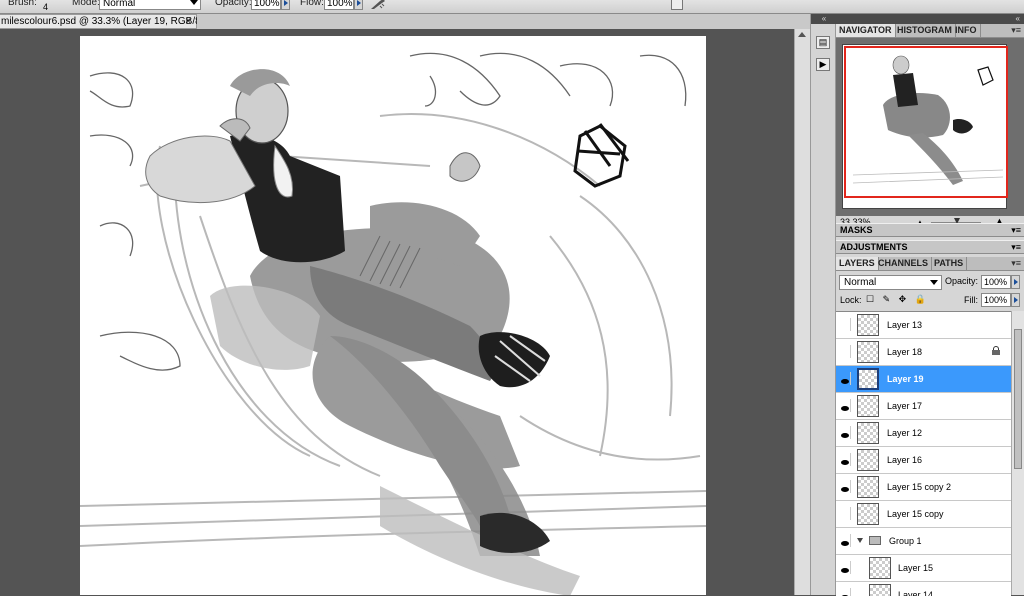  Describe the element at coordinates (897, 299) in the screenshot. I see `lock-icons: ☐ ✎ ✥ 🔒` at that location.